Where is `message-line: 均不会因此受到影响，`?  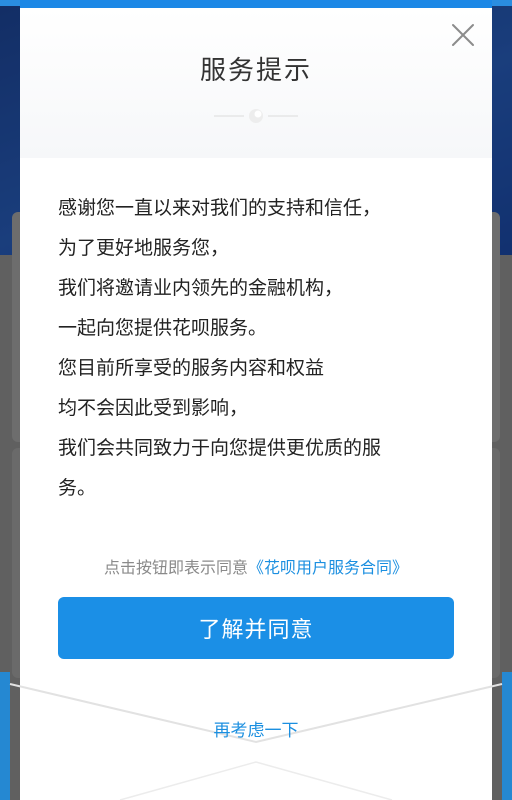 message-line: 均不会因此受到影响， is located at coordinates (153, 408).